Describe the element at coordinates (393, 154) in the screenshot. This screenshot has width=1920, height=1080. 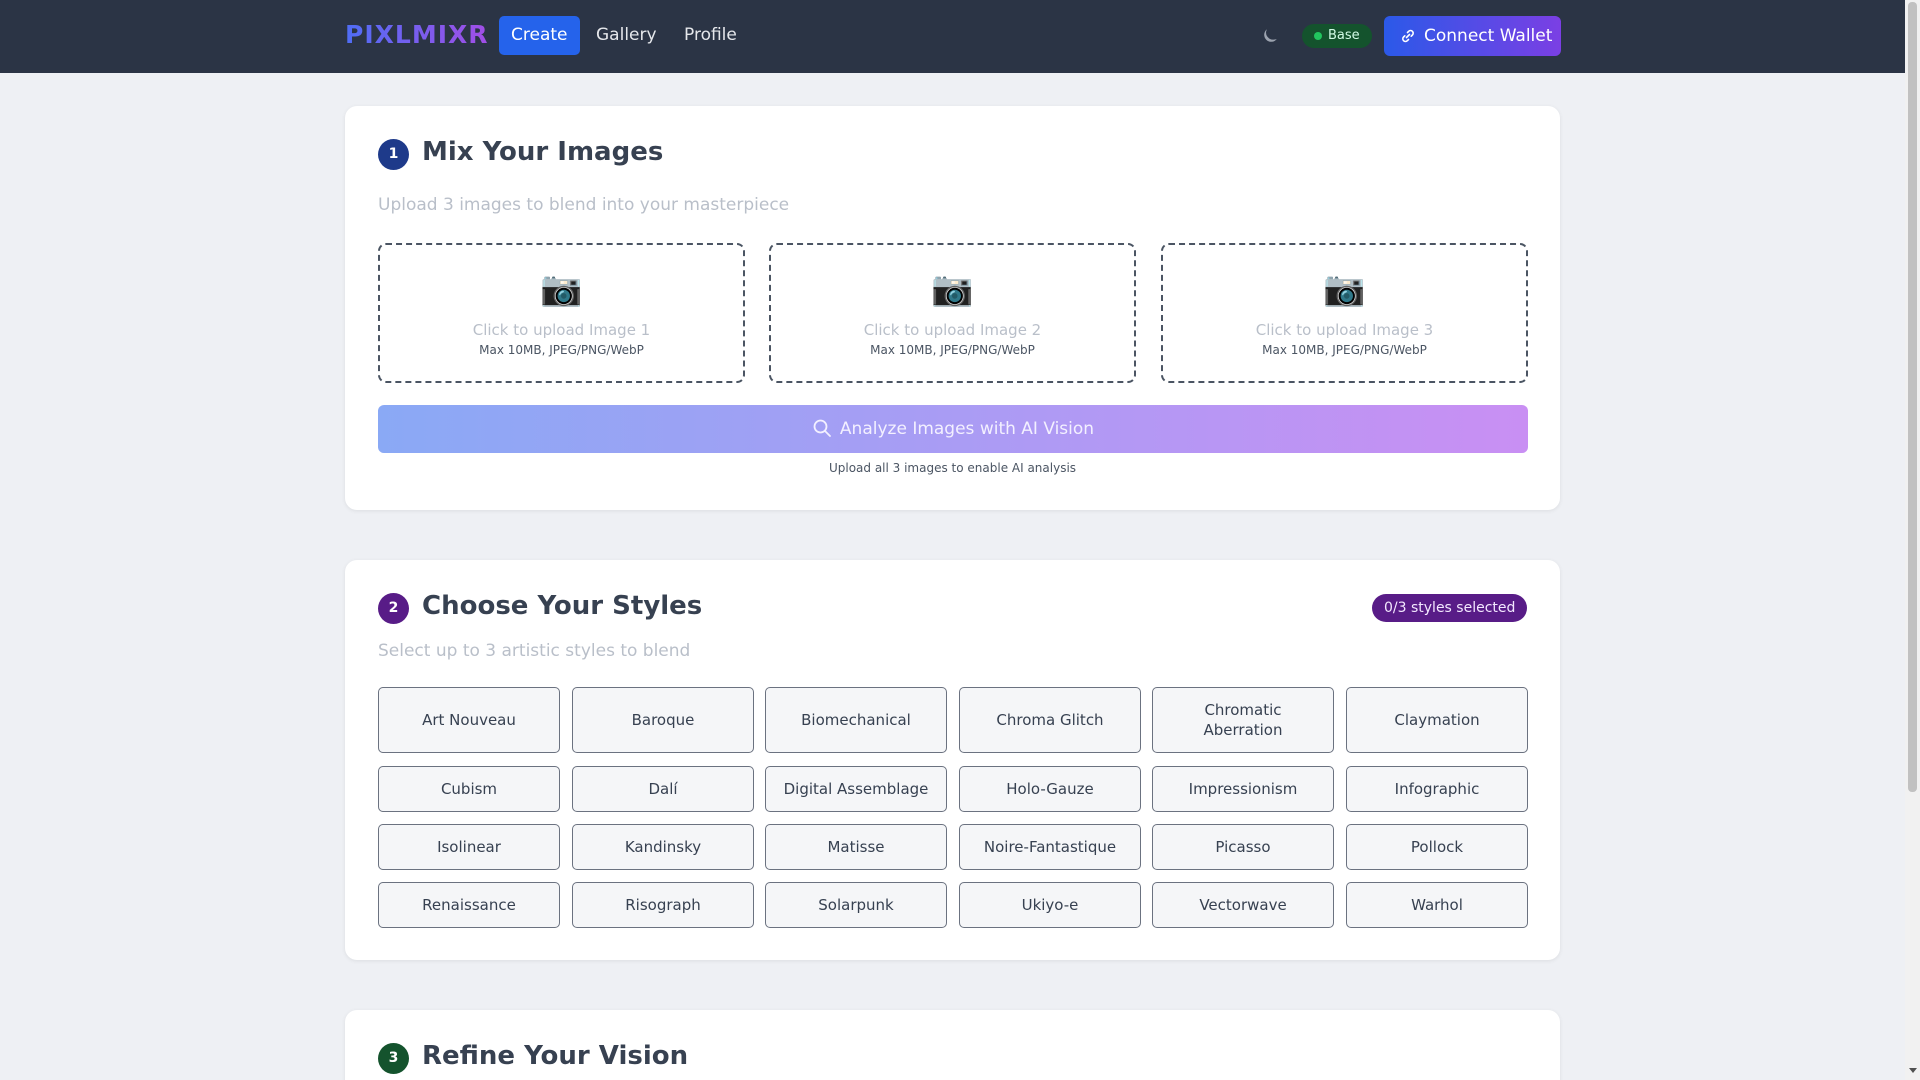
I see `step-number-1: 1` at that location.